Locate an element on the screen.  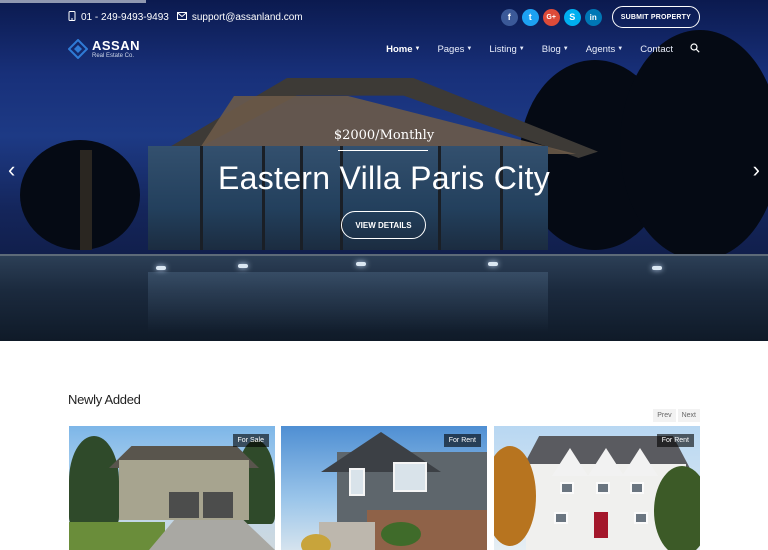
nav-item-label: Blog is located at coordinates (551, 49).